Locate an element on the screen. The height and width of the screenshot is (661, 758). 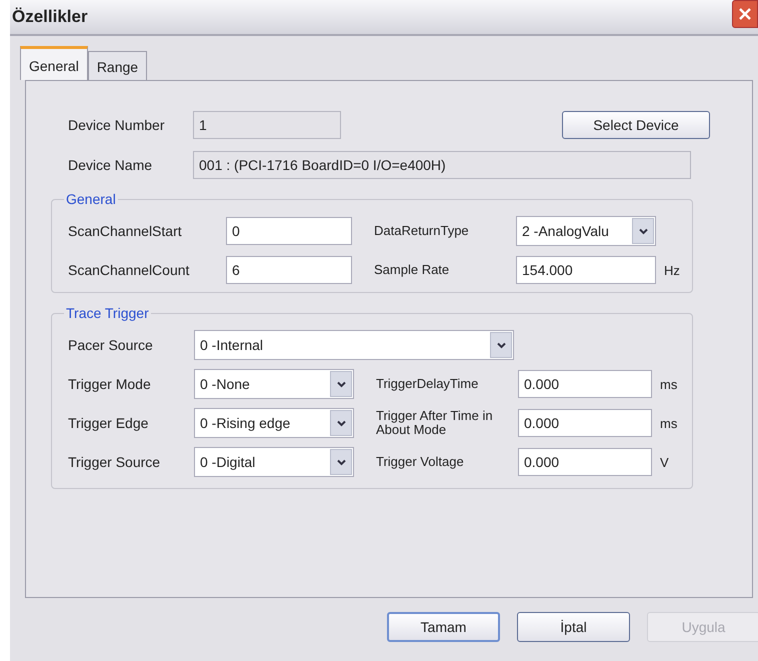
field-label: Device Number is located at coordinates (117, 125).